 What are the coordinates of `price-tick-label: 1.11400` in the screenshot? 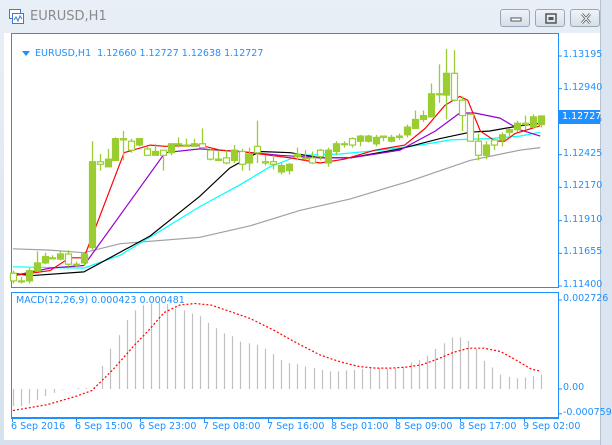 It's located at (583, 284).